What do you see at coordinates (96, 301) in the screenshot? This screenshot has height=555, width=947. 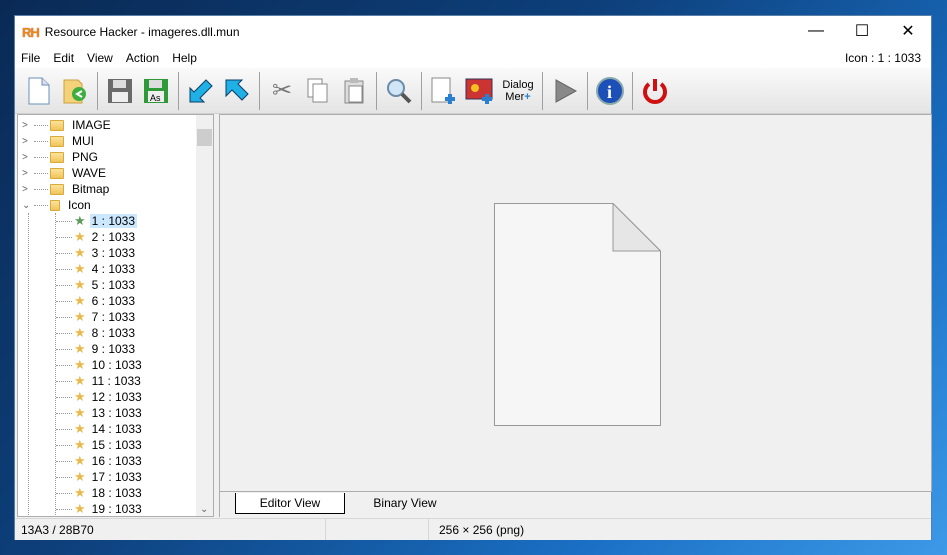 I see `tree-item: ★ 6 : 1033` at bounding box center [96, 301].